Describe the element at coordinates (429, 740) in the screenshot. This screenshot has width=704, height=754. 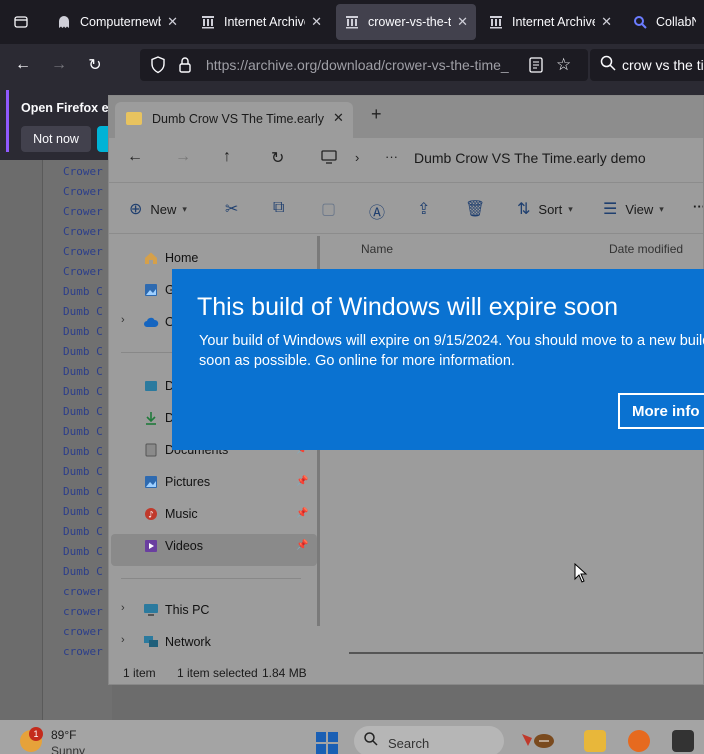
I see `taskbar-search: Search` at that location.